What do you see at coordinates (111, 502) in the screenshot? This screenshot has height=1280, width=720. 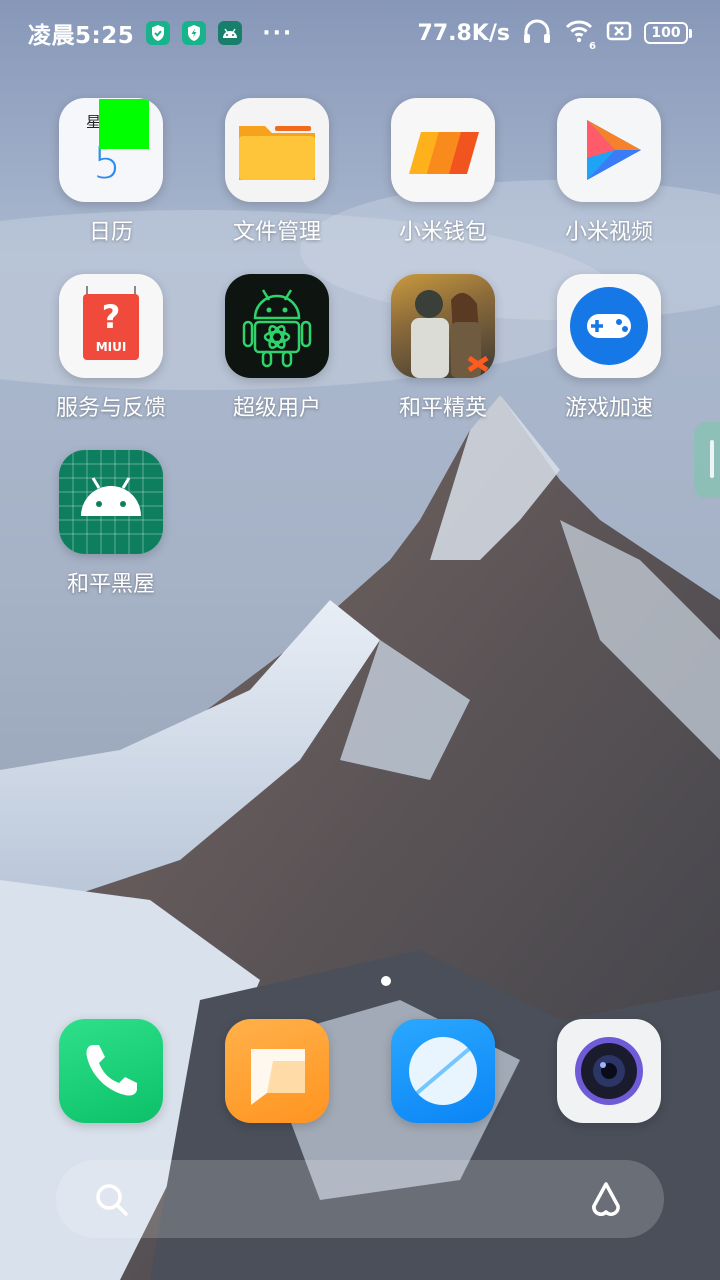 I see `android-grid-icon` at bounding box center [111, 502].